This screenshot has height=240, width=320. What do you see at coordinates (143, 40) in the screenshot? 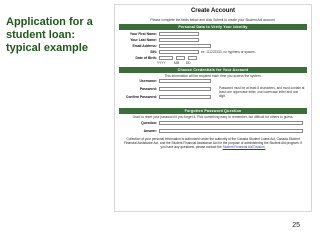
I see `last-name-label: Your Last Name:` at bounding box center [143, 40].